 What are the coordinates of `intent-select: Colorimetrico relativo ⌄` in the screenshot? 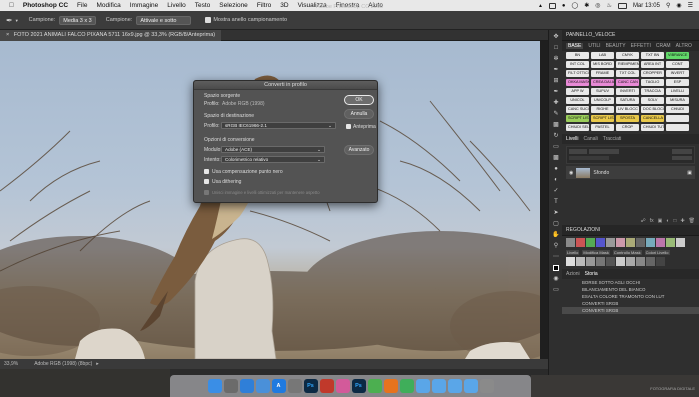 It's located at (273, 159).